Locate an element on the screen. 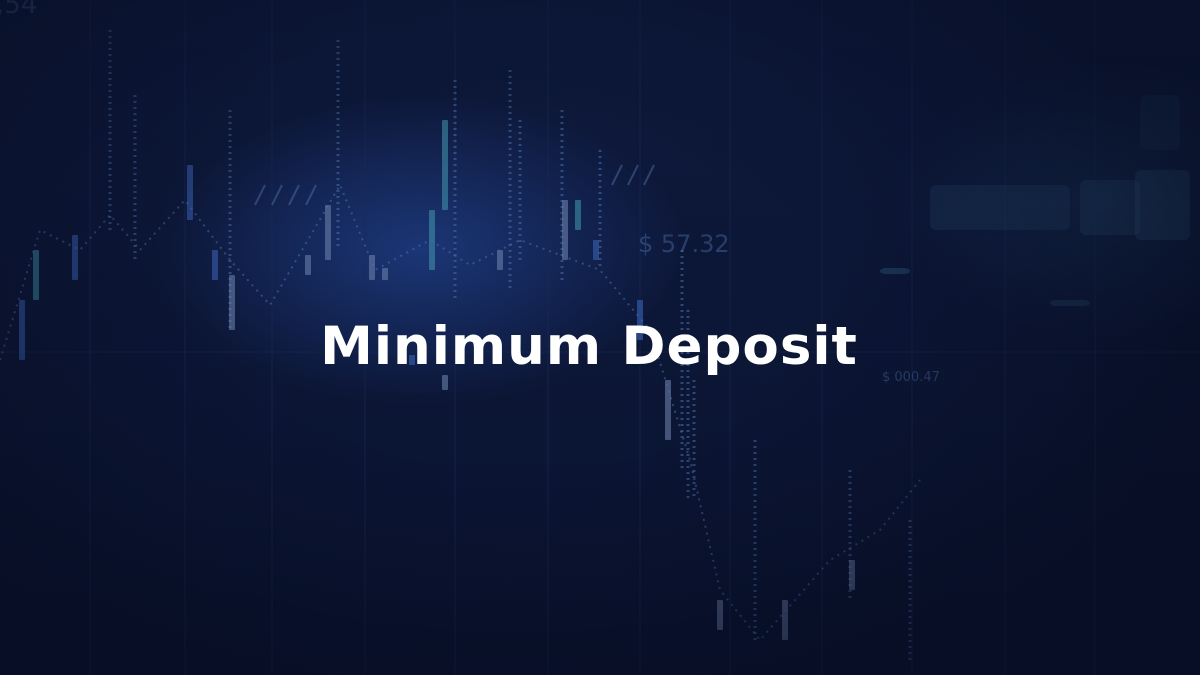  chart-blurred-blocks is located at coordinates (1035, 200).